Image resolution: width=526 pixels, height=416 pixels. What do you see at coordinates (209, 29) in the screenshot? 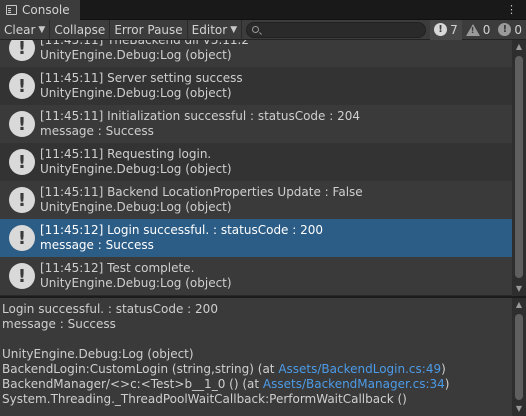
I see `editor-dropdown-label: Editor` at bounding box center [209, 29].